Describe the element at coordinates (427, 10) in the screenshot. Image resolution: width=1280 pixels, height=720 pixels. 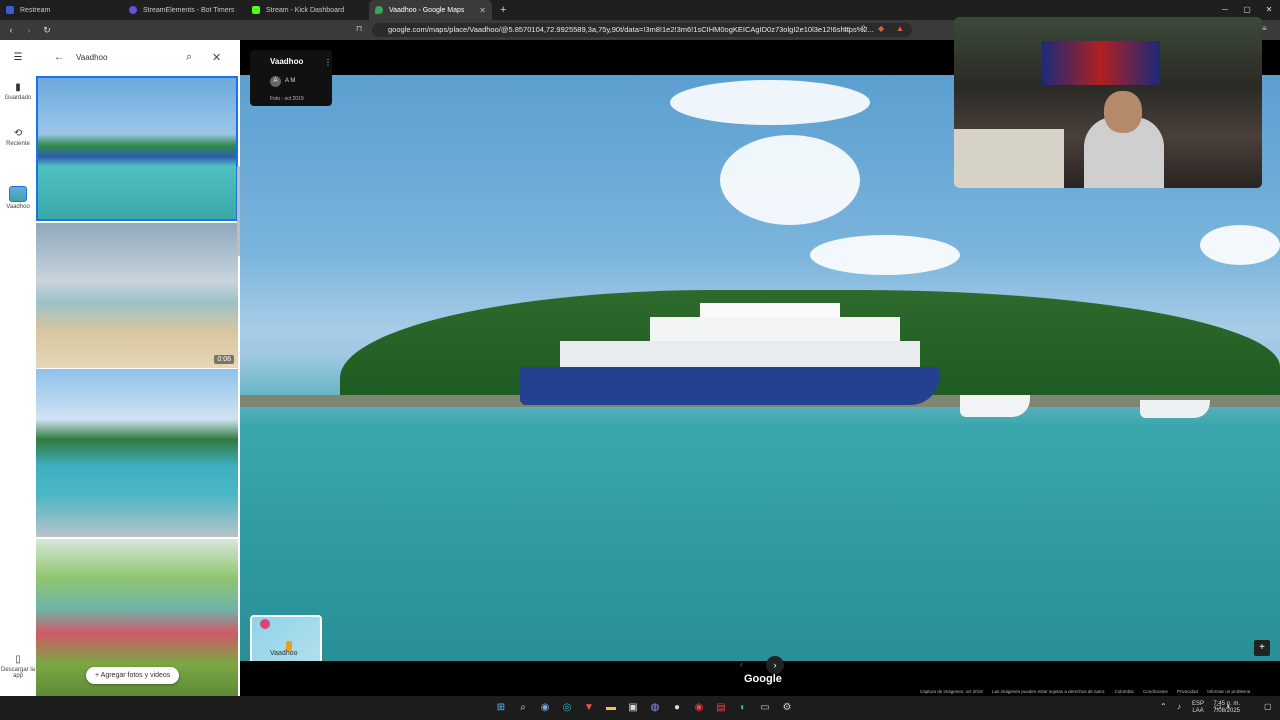
I see `tab-title: Vaadhoo - Google Maps` at that location.